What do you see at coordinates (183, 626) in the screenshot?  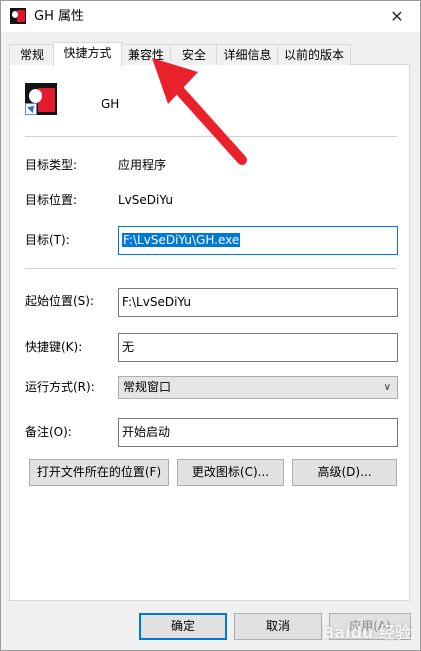 I see `ok-button: 确定` at bounding box center [183, 626].